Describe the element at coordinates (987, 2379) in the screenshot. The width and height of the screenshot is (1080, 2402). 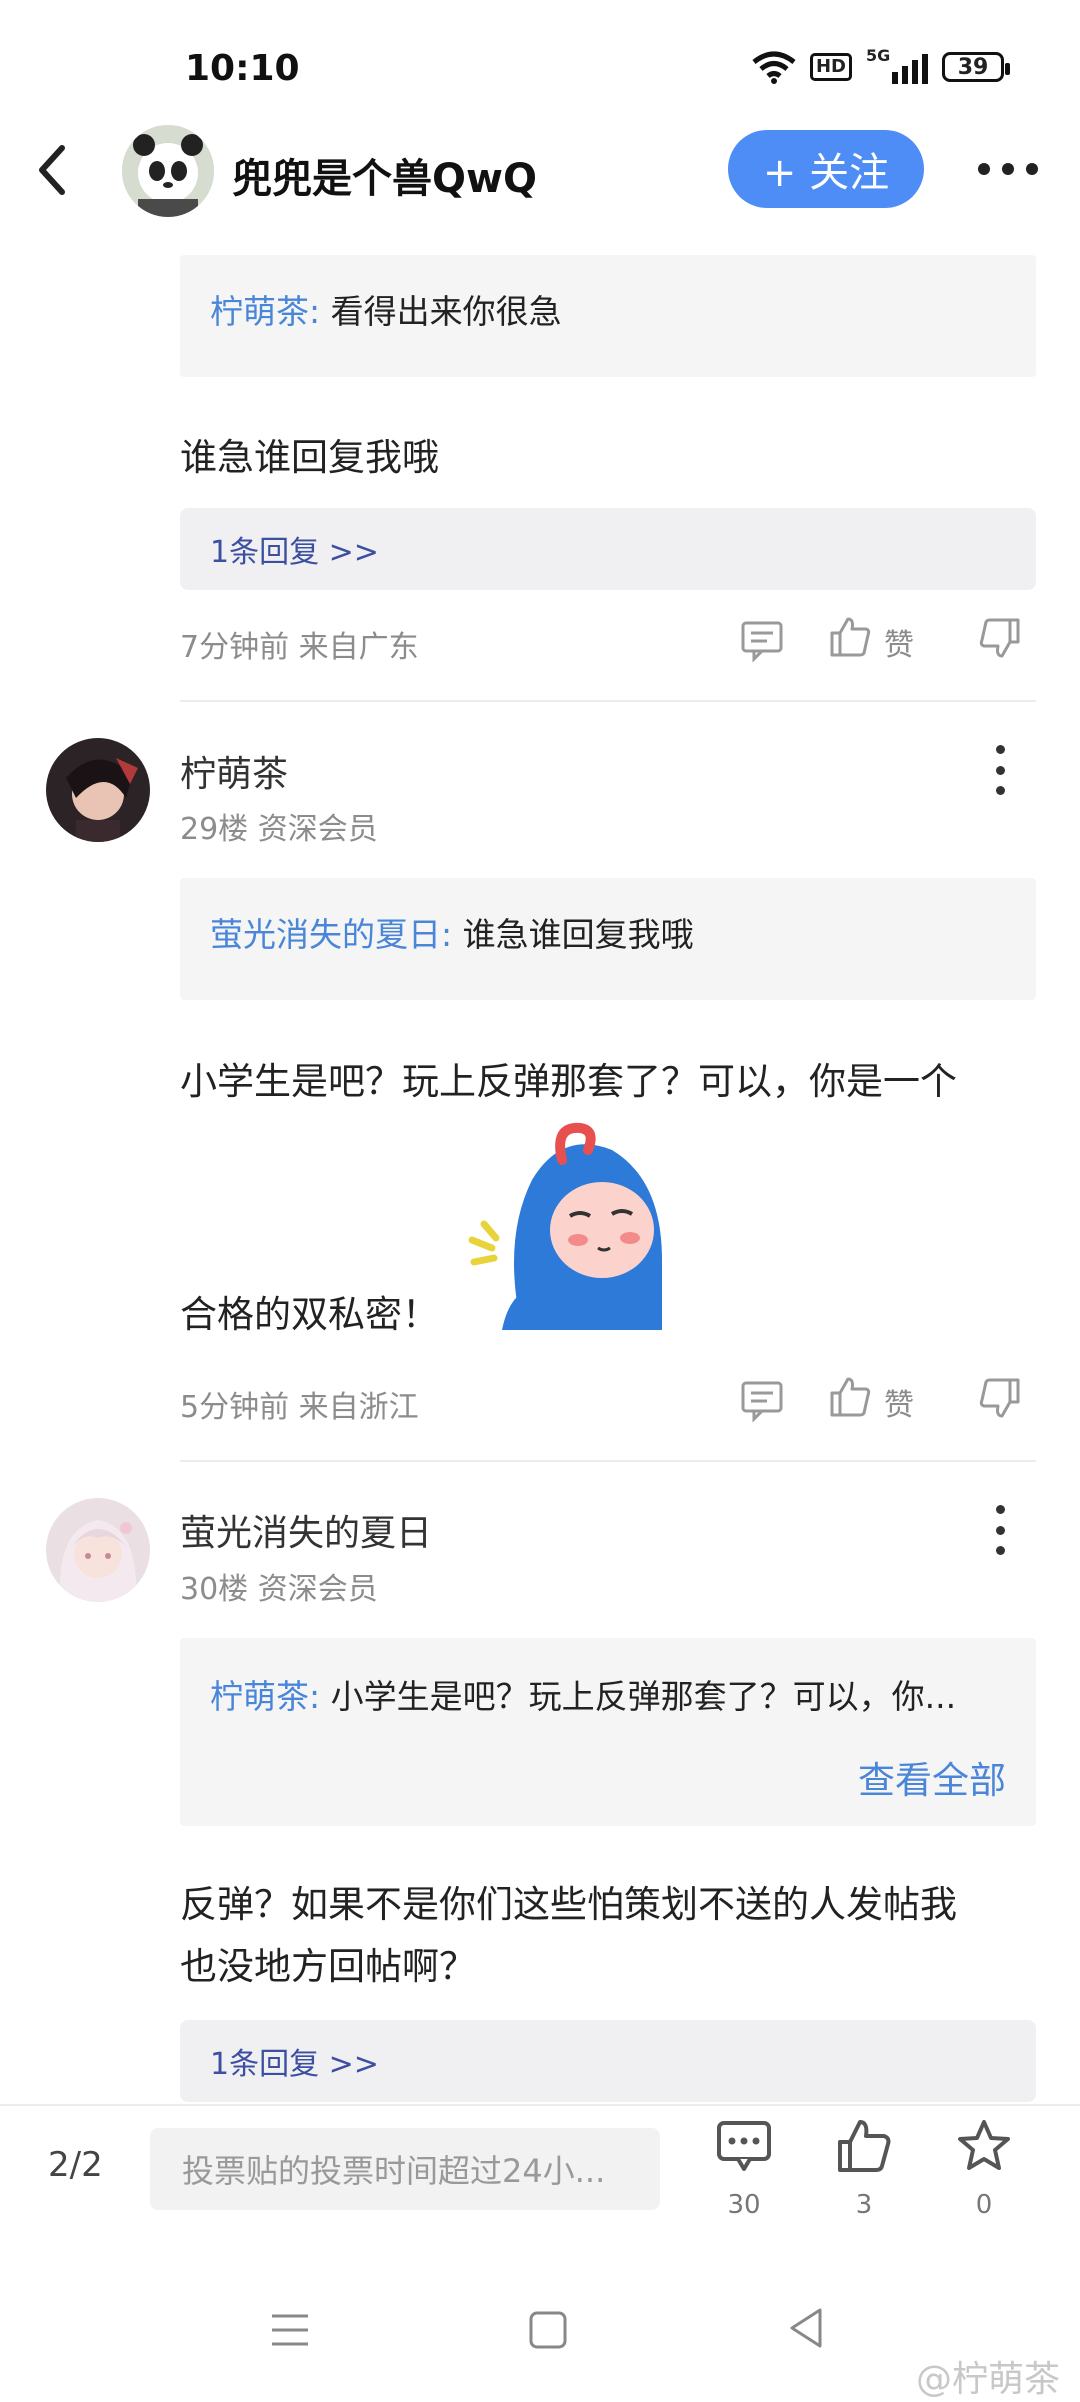
I see `watermark: @柠萌茶` at that location.